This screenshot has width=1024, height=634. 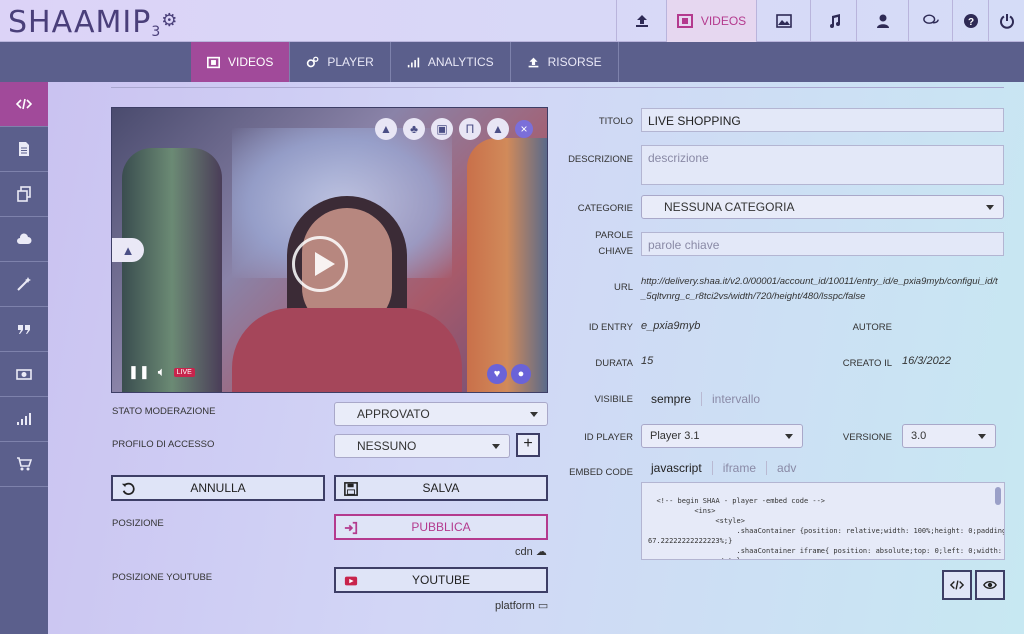 I want to click on cancel-label: ANNULLA, so click(x=218, y=488).